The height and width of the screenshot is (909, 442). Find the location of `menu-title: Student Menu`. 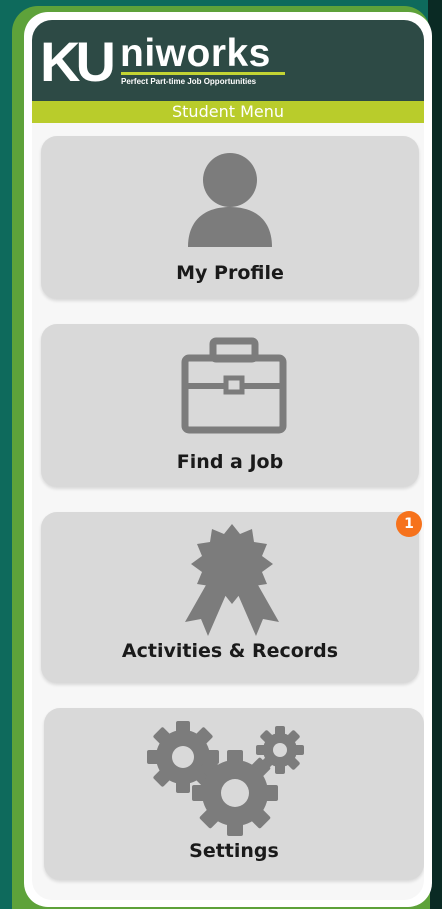

menu-title: Student Menu is located at coordinates (228, 112).